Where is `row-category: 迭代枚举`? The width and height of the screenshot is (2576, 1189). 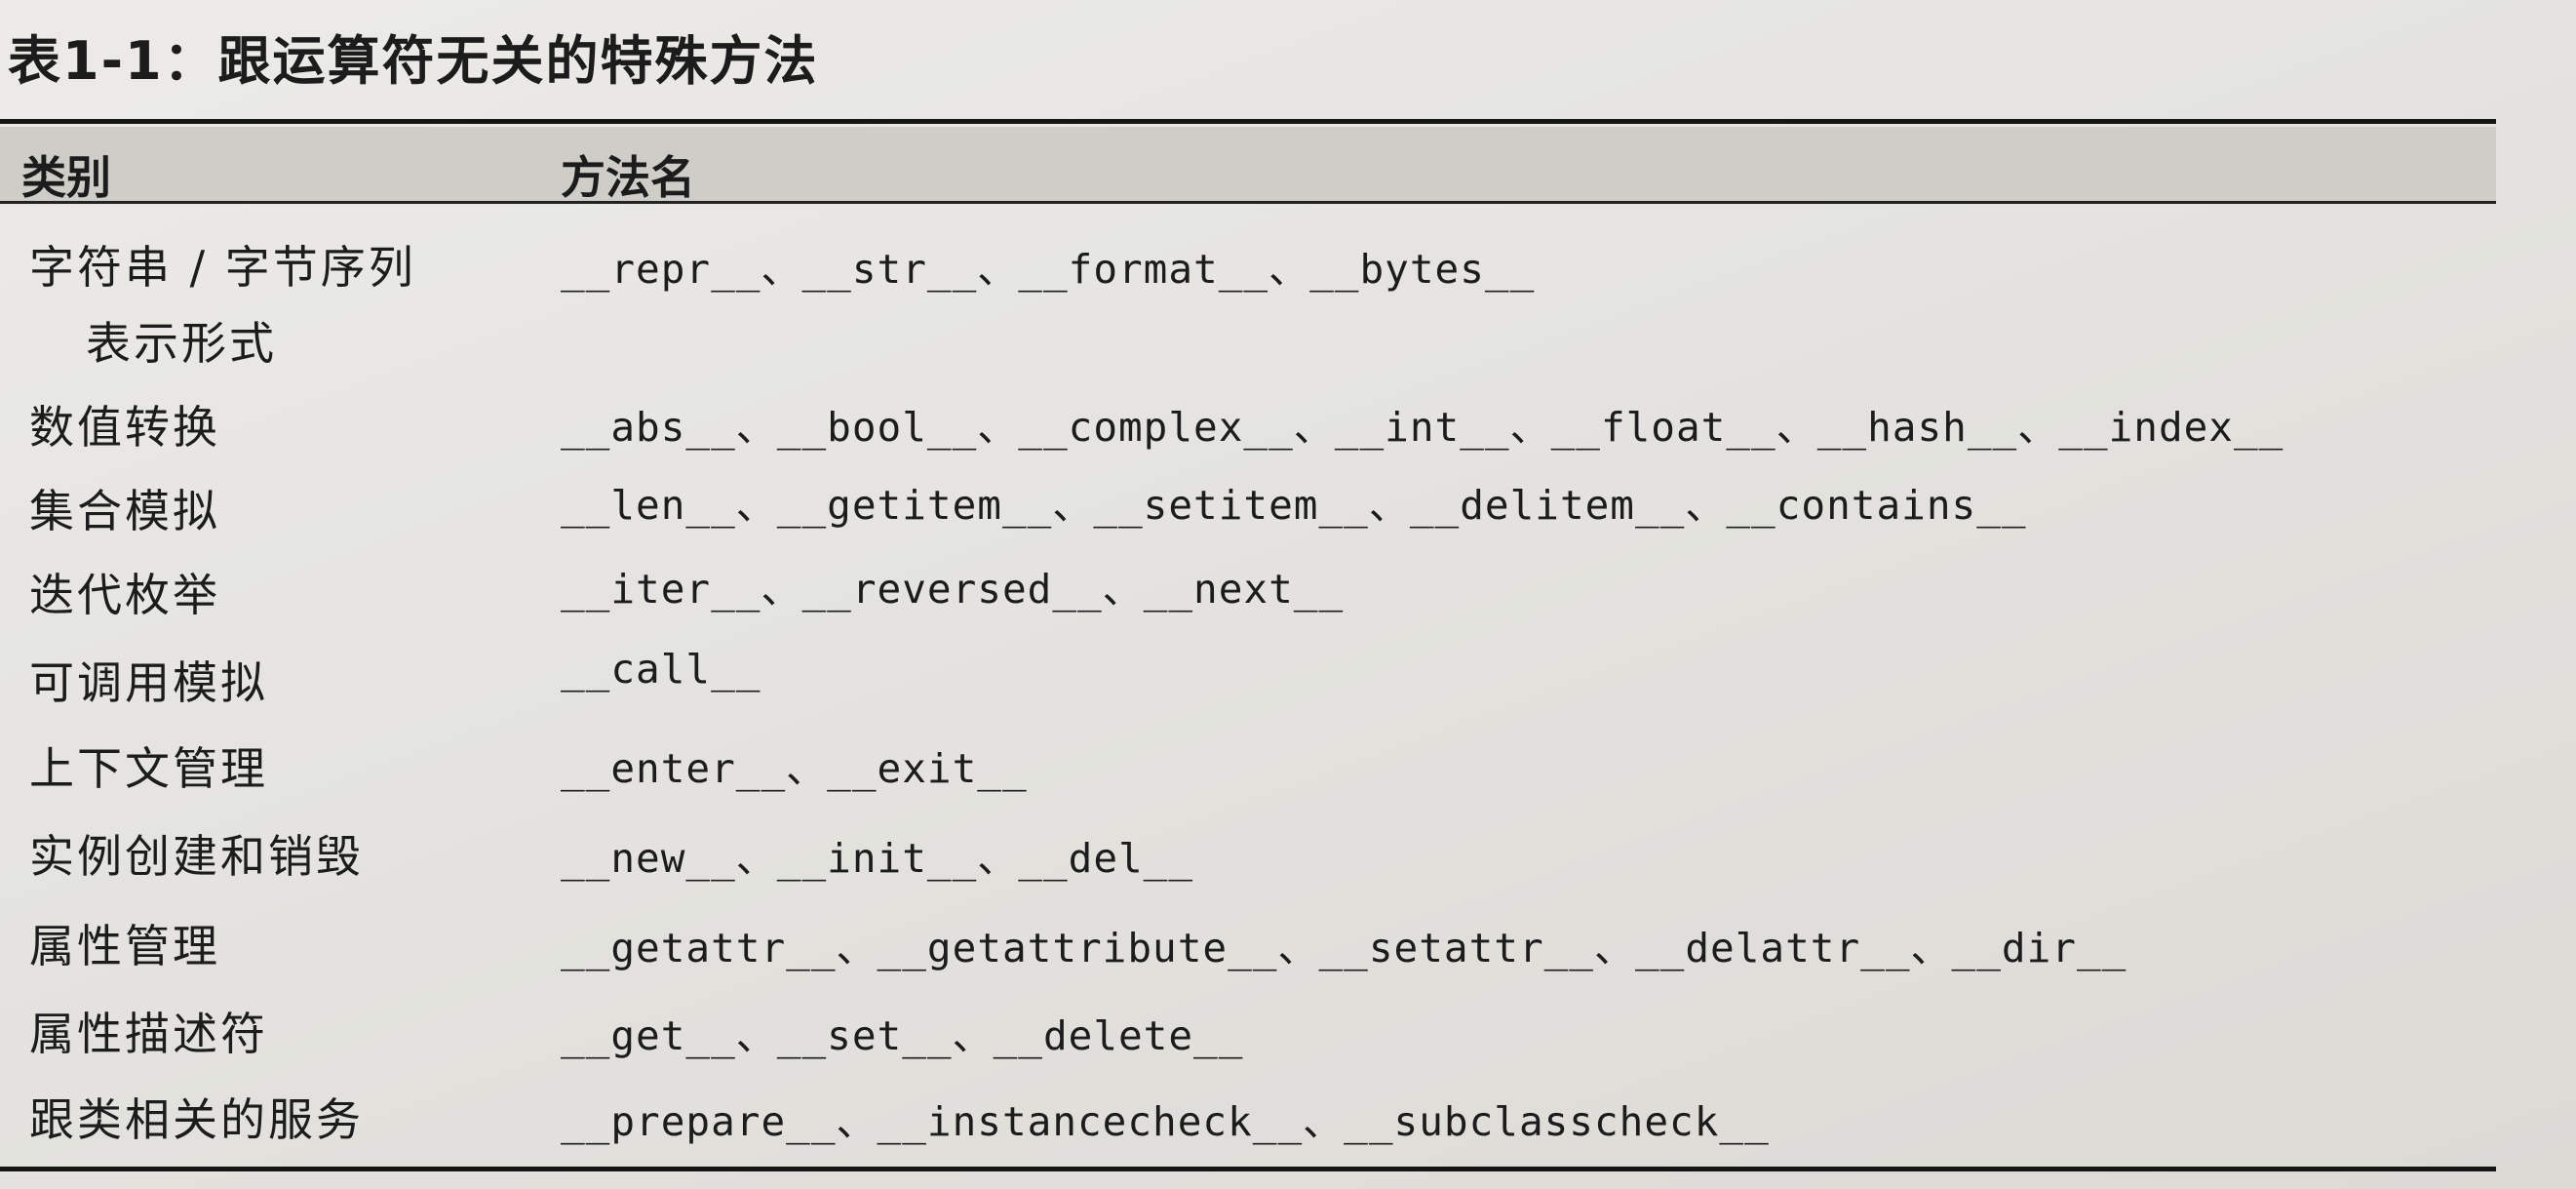
row-category: 迭代枚举 is located at coordinates (124, 595).